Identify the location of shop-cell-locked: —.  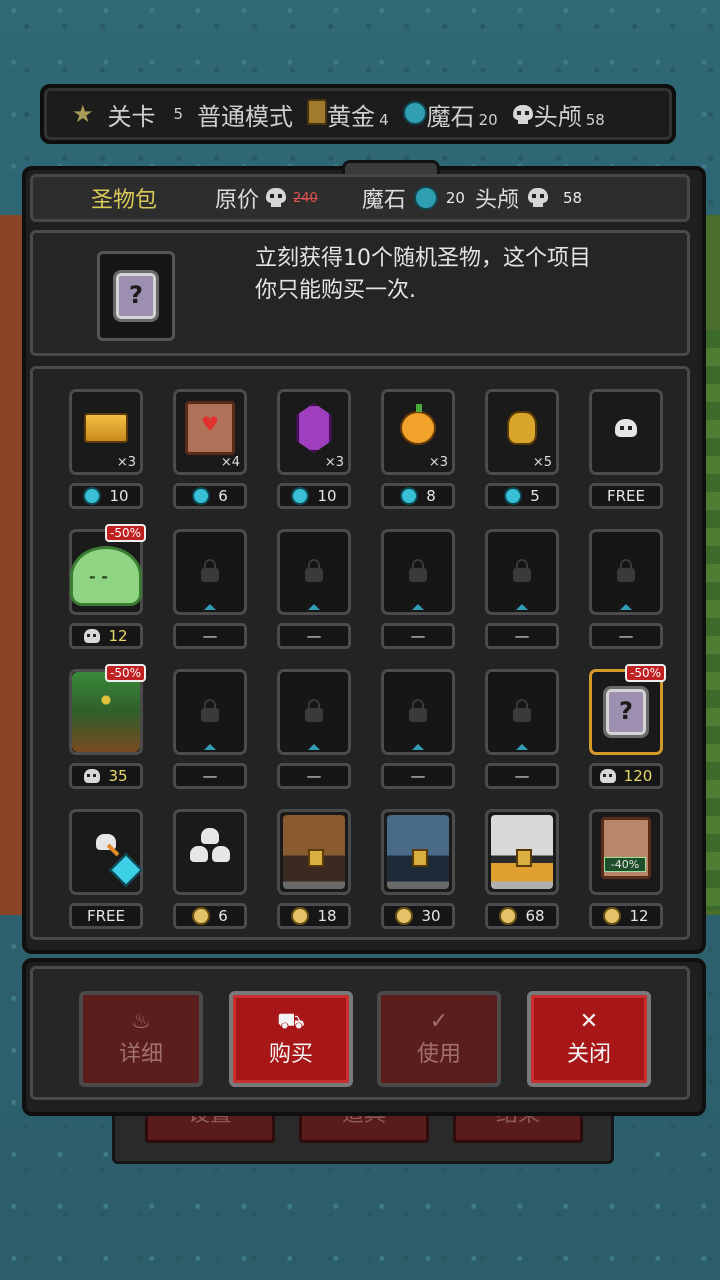
(210, 729).